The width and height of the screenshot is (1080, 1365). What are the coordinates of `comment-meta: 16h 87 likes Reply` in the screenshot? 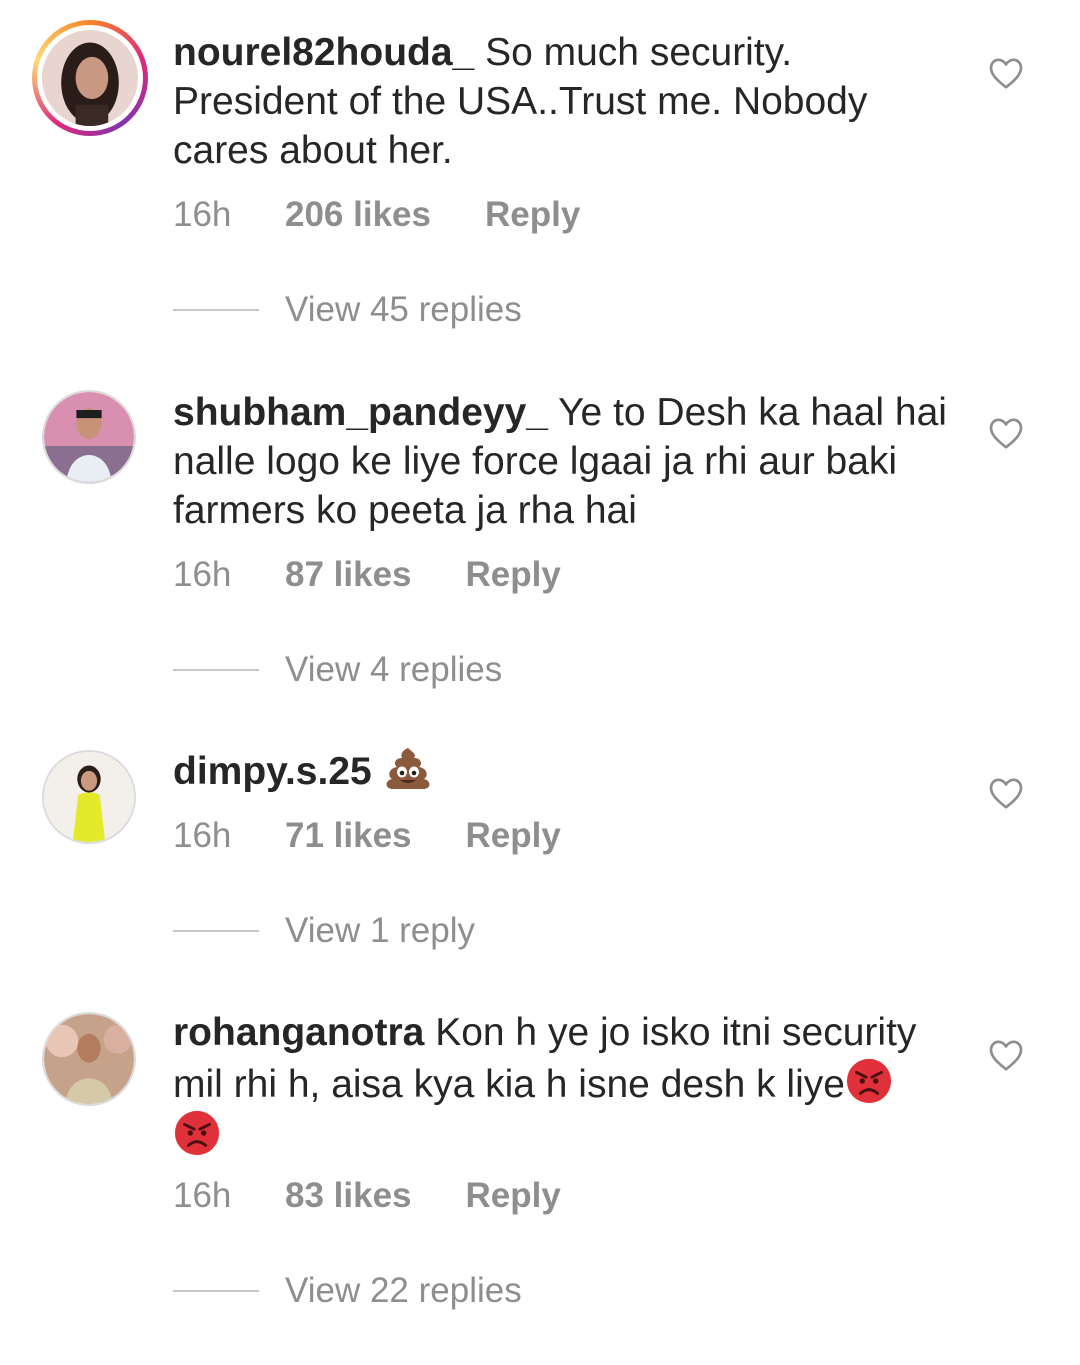 It's located at (367, 575).